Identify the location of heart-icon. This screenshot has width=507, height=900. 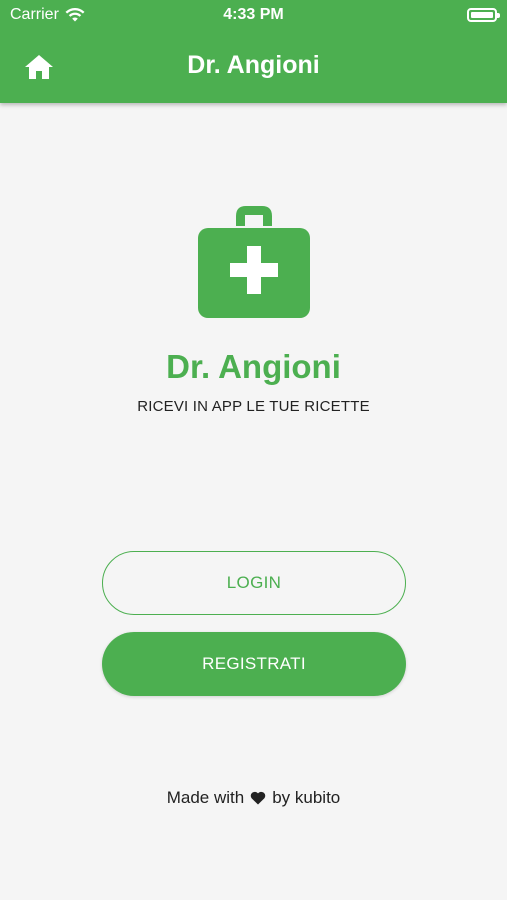
(258, 798).